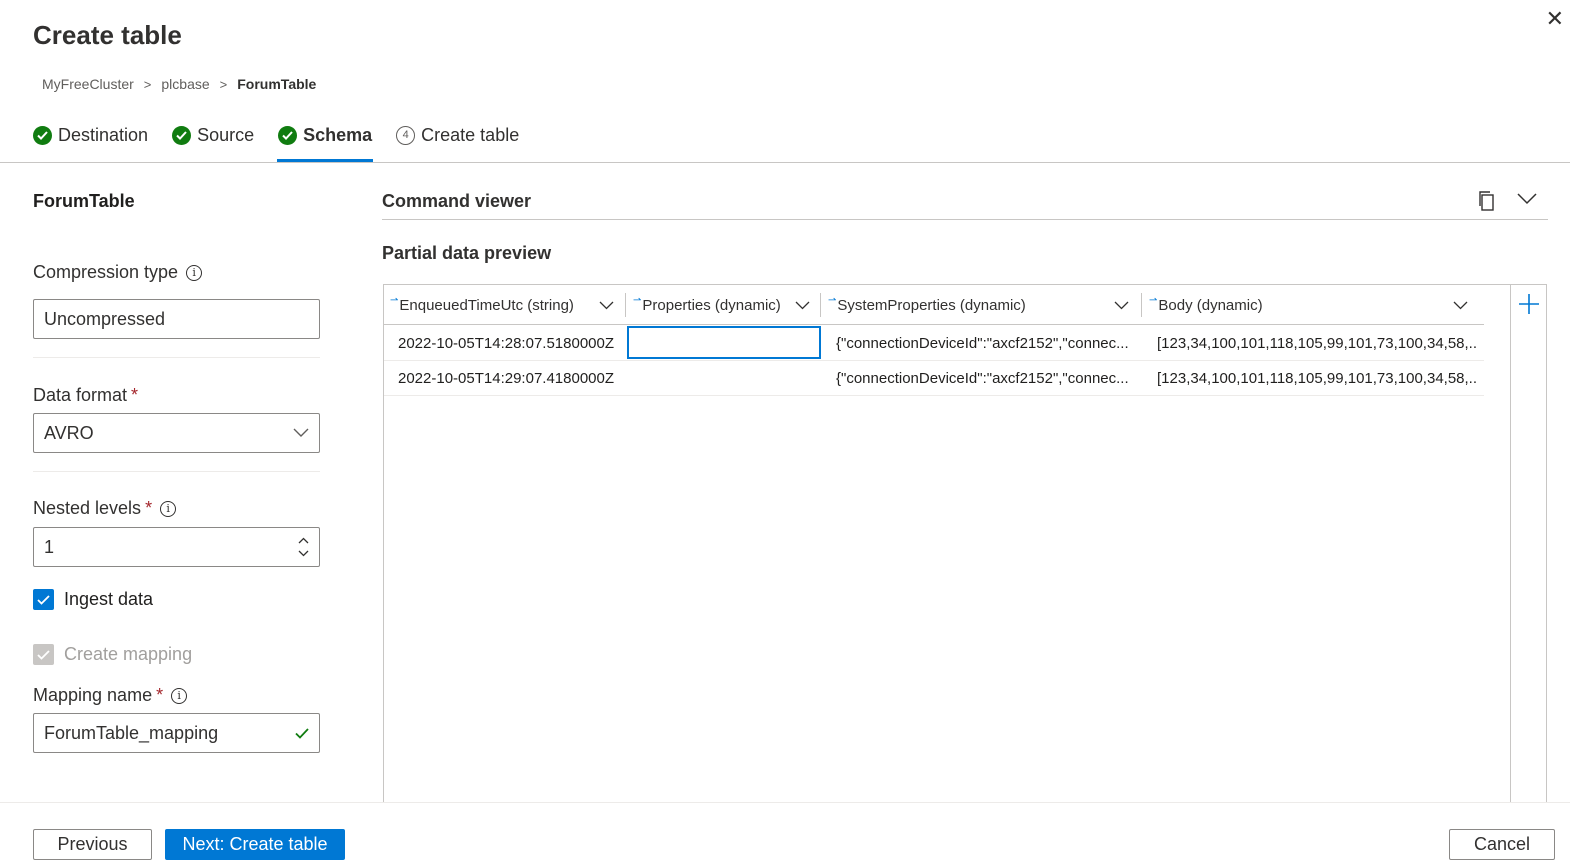 The height and width of the screenshot is (864, 1570). Describe the element at coordinates (1487, 203) in the screenshot. I see `copy-icon` at that location.